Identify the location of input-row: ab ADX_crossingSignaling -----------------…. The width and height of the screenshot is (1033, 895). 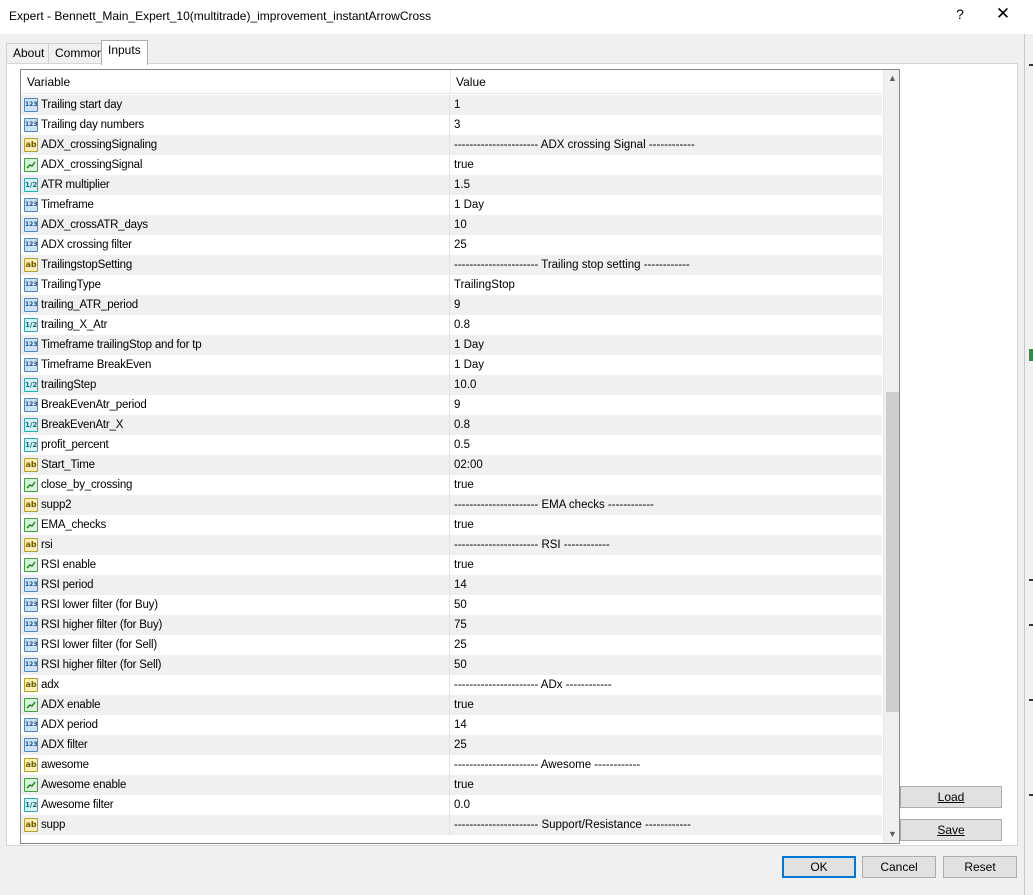
(451, 145).